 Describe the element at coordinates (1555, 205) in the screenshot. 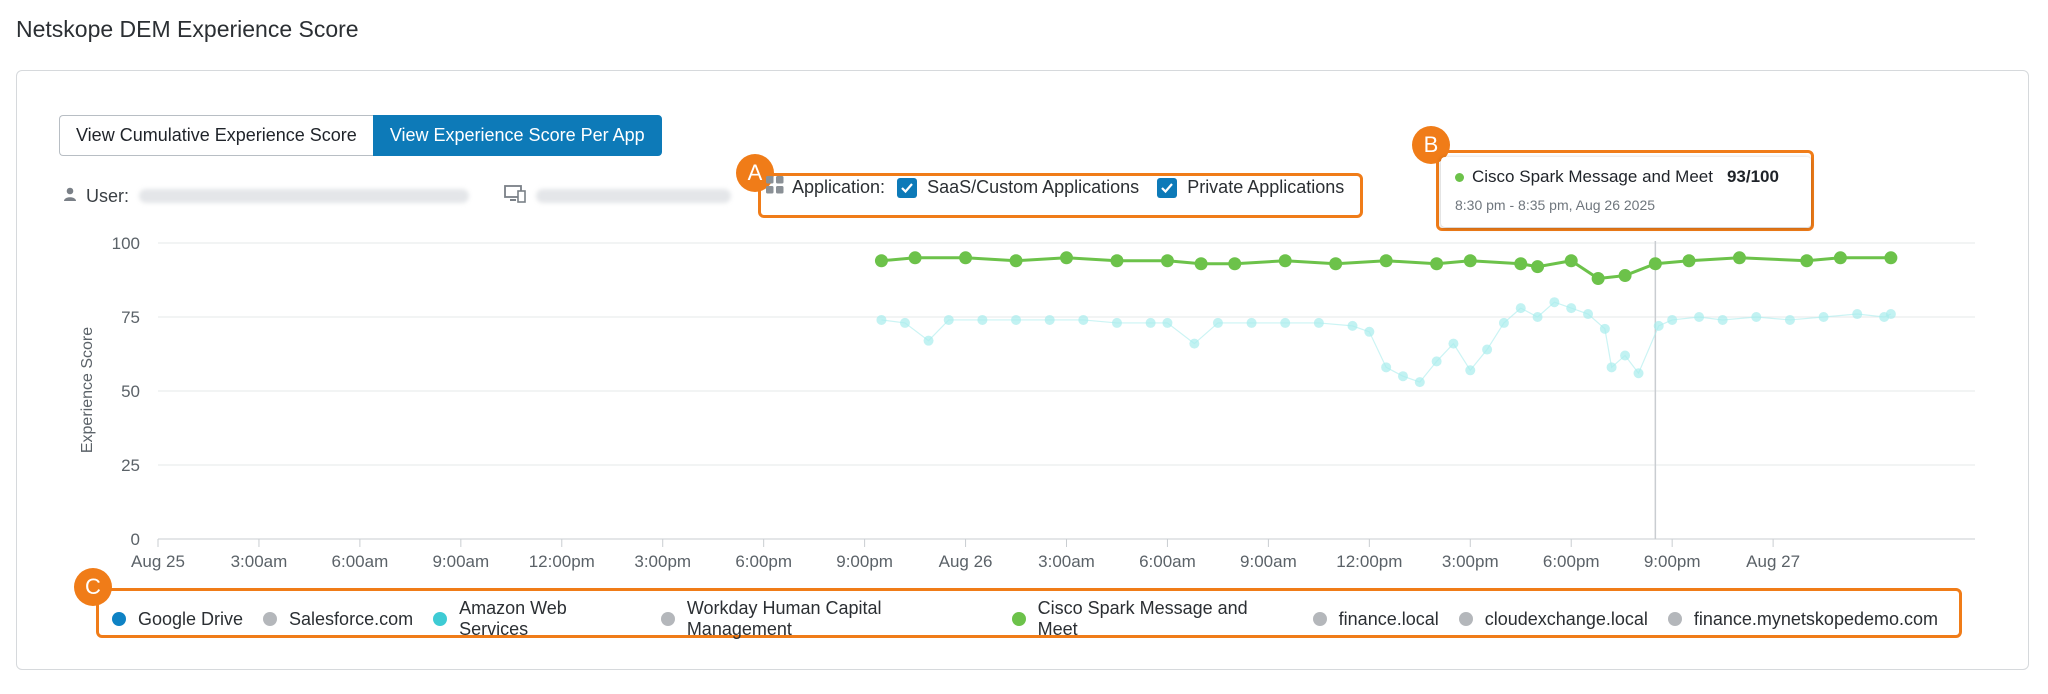

I see `tooltip-time: 8:30 pm - 8:35 pm, Aug 26 2025` at that location.